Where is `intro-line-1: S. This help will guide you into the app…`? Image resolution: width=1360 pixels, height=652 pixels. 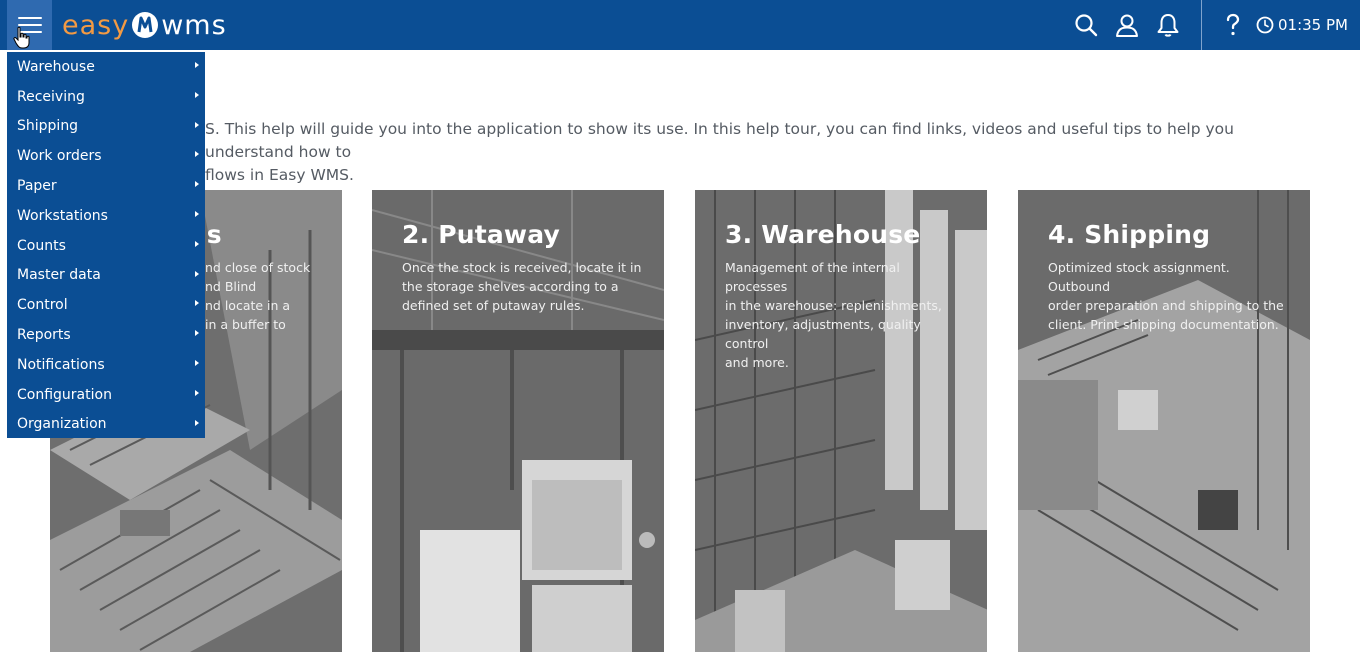
intro-line-1: S. This help will guide you into the app… is located at coordinates (719, 140).